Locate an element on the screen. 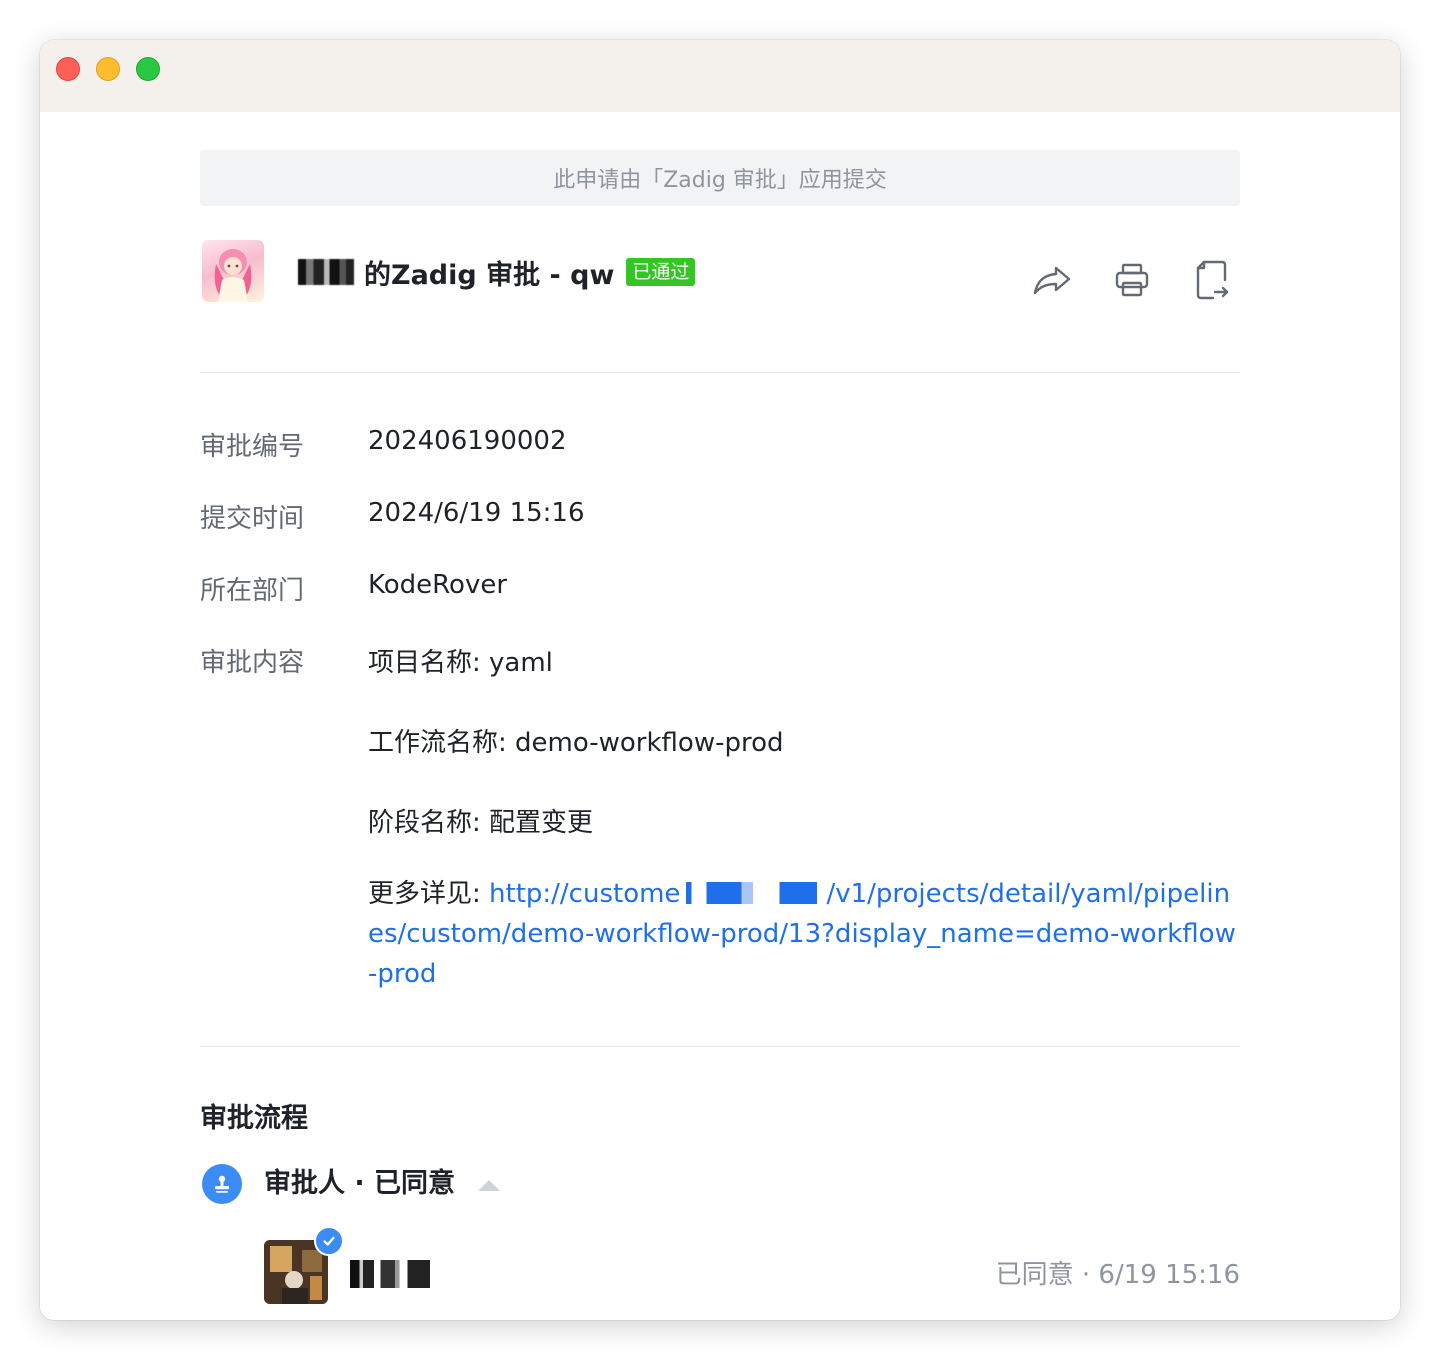  approver-node-icon is located at coordinates (222, 1184).